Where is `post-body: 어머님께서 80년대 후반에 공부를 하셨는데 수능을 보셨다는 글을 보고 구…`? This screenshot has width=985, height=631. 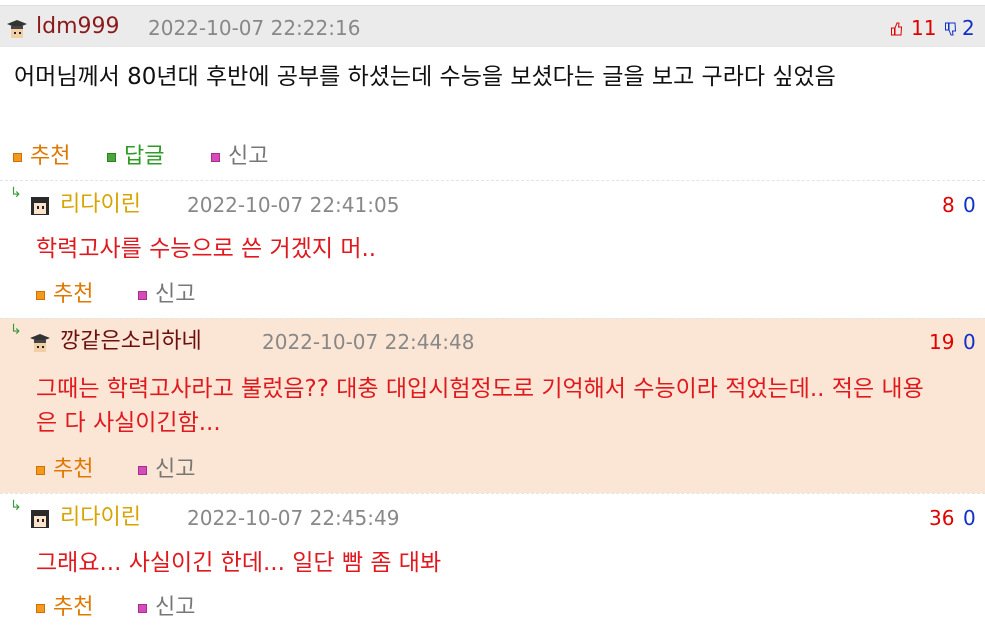 post-body: 어머님께서 80년대 후반에 공부를 하셨는데 수능을 보셨다는 글을 보고 구… is located at coordinates (425, 77).